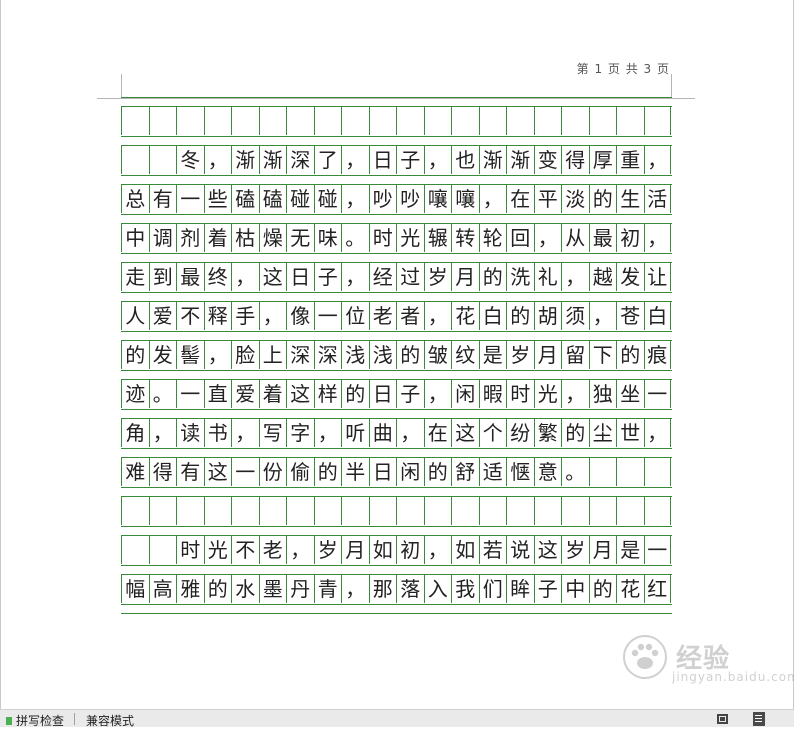 This screenshot has height=729, width=794. Describe the element at coordinates (190, 354) in the screenshot. I see `grid-cell: 髻` at that location.